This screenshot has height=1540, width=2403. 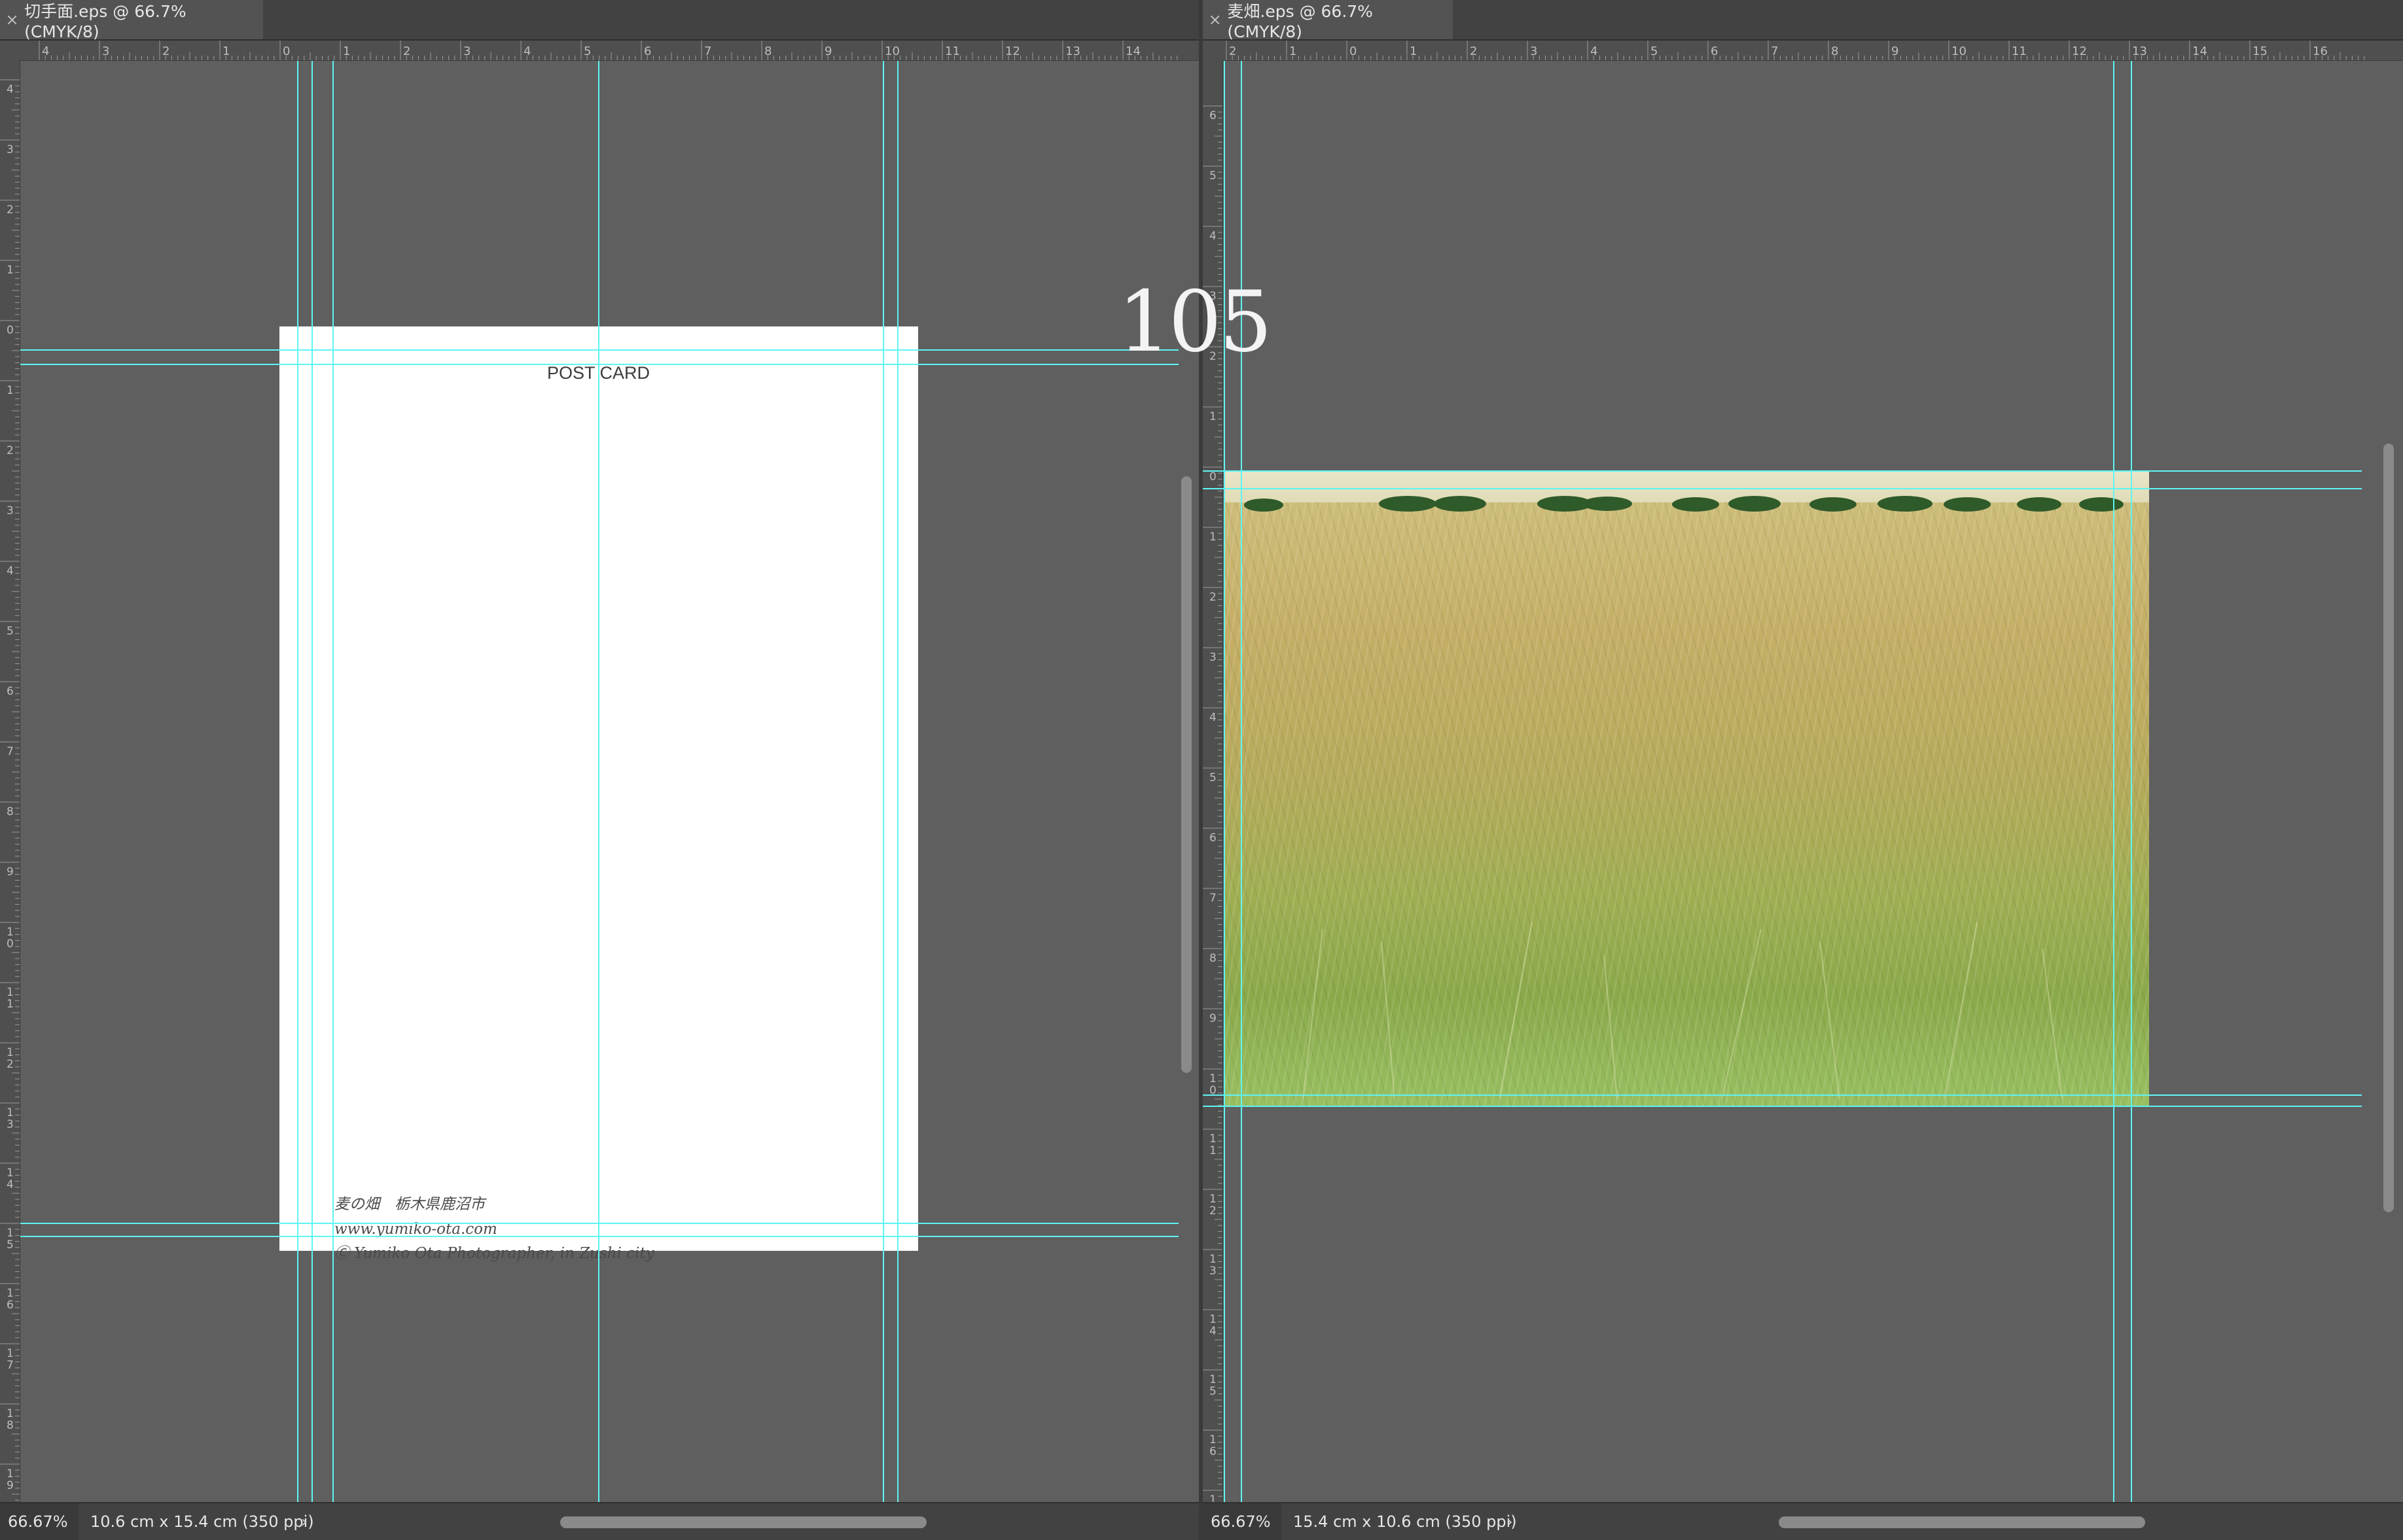 I want to click on ruler-label: 11, so click(x=952, y=51).